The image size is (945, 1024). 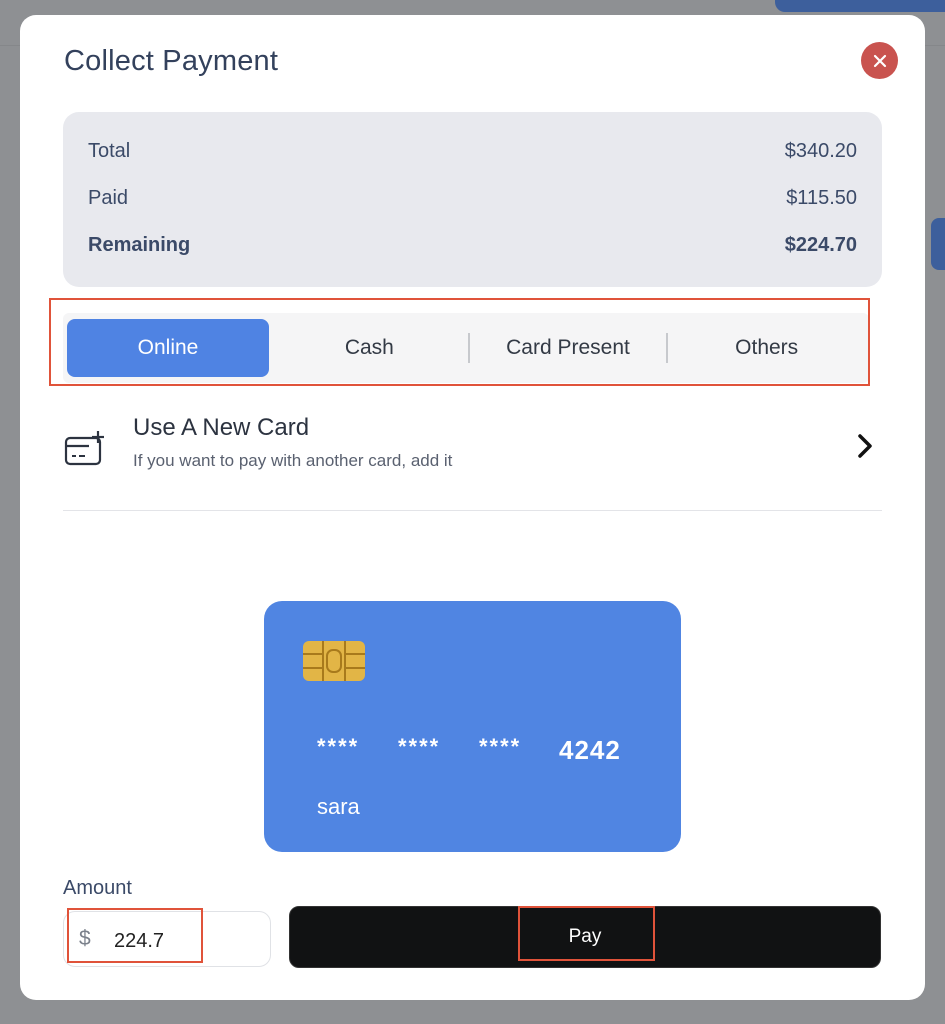 I want to click on summary-value: $115.50, so click(x=821, y=198).